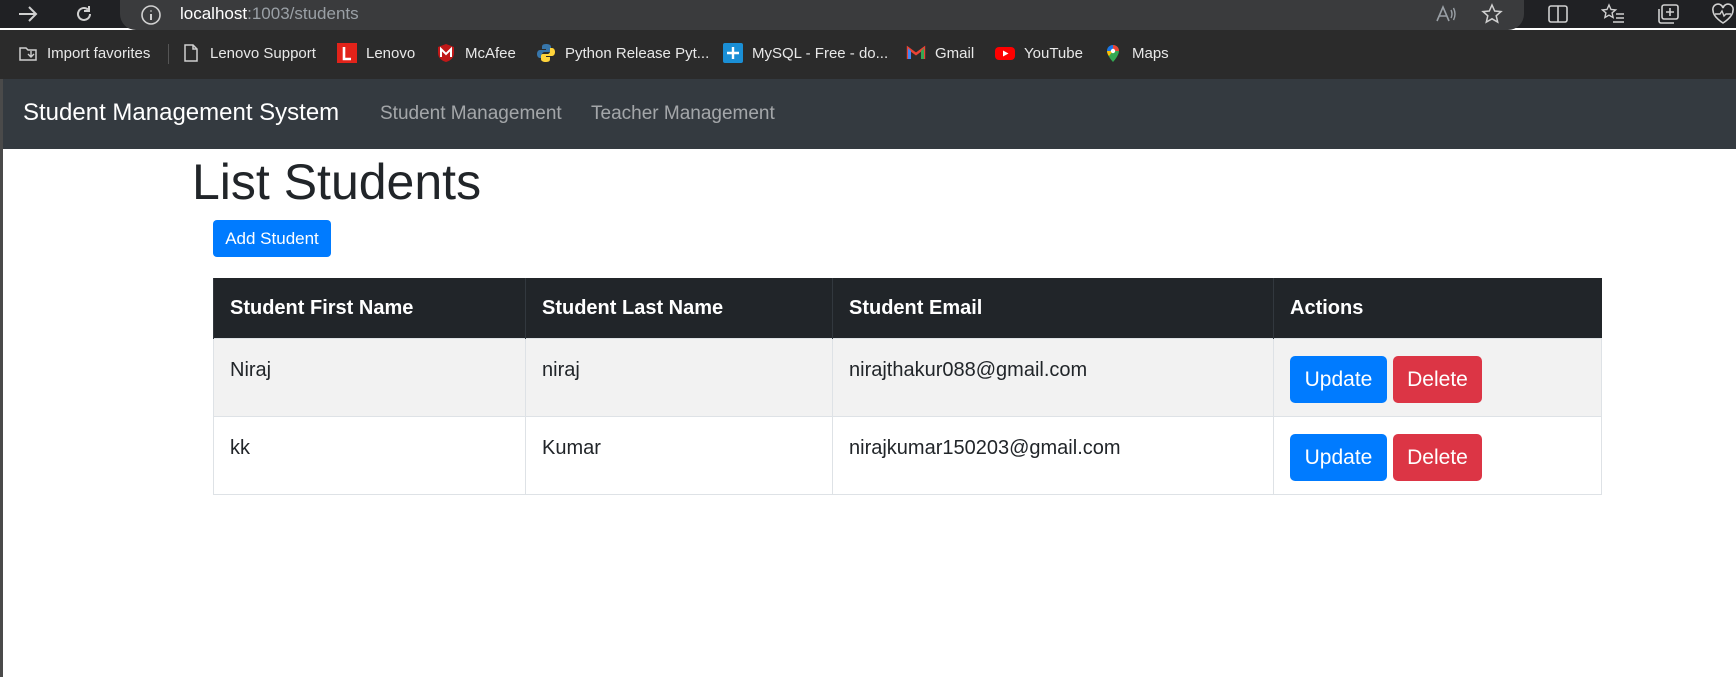  Describe the element at coordinates (822, 15) in the screenshot. I see `address-bar: localhost:1003/students` at that location.